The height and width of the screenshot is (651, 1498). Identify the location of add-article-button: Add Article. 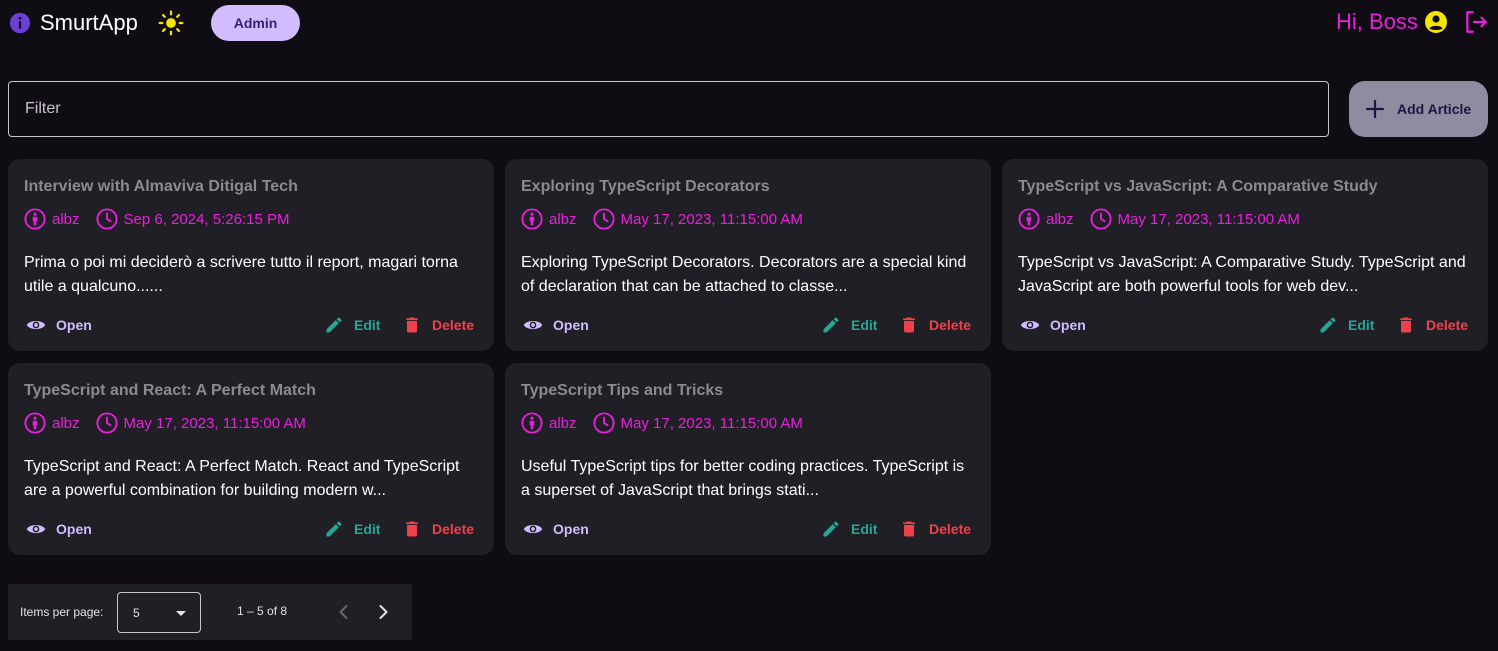
(1418, 109).